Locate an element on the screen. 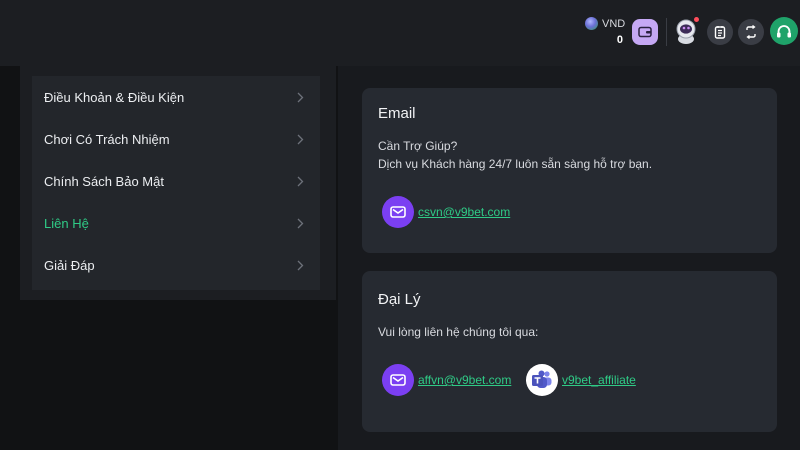  sidebar-item-label: Điều Khoản & Điều Kiện is located at coordinates (114, 97).